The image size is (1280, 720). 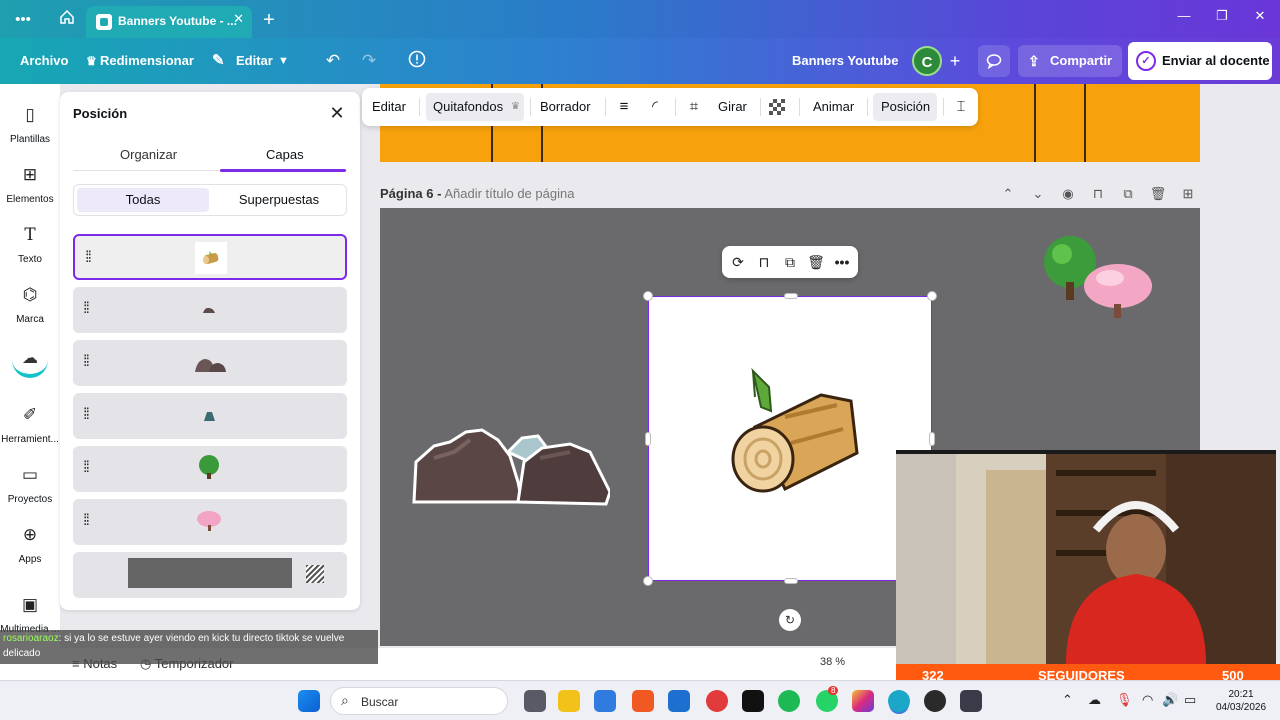 I want to click on new-tab-icon: +, so click(x=269, y=20).